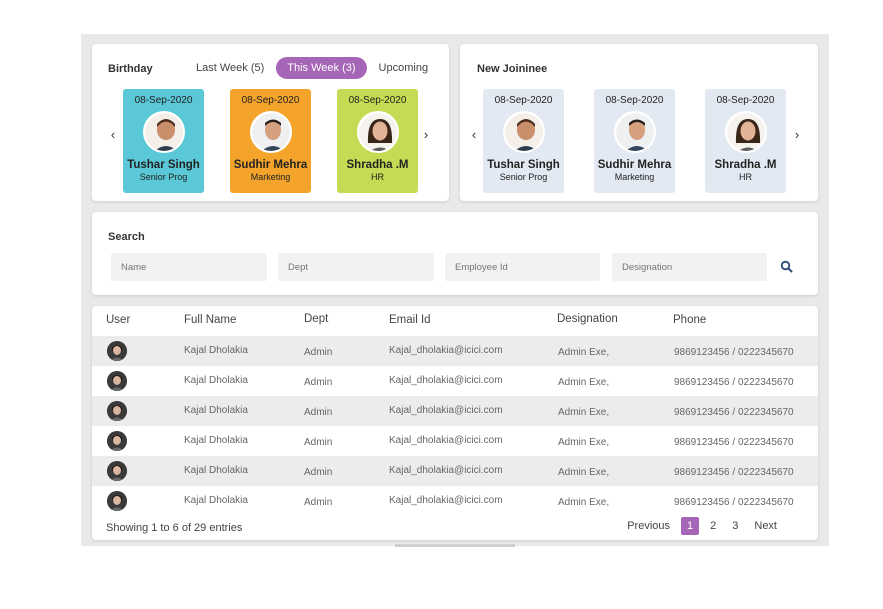 The image size is (883, 609). I want to click on col-dept: Dept, so click(316, 319).